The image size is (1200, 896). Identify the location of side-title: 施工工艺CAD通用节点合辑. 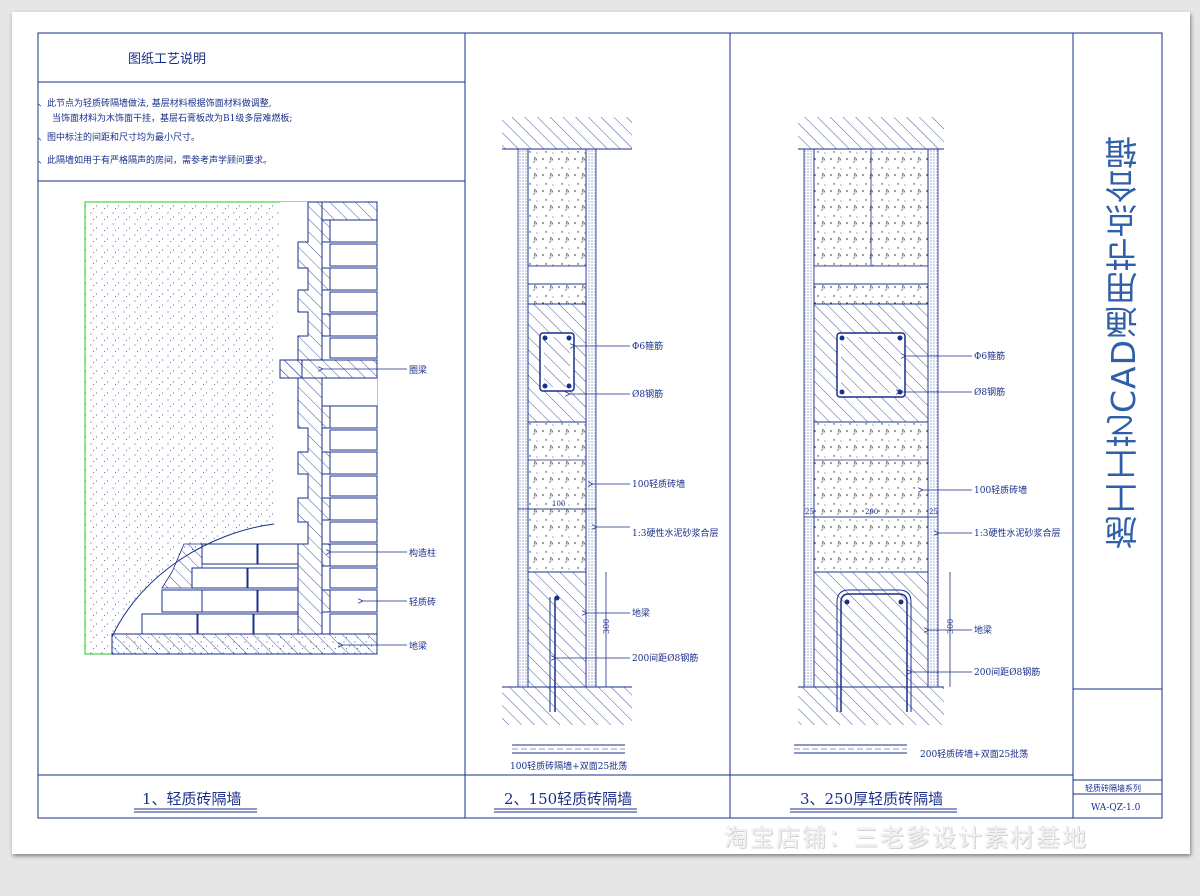
(1123, 342).